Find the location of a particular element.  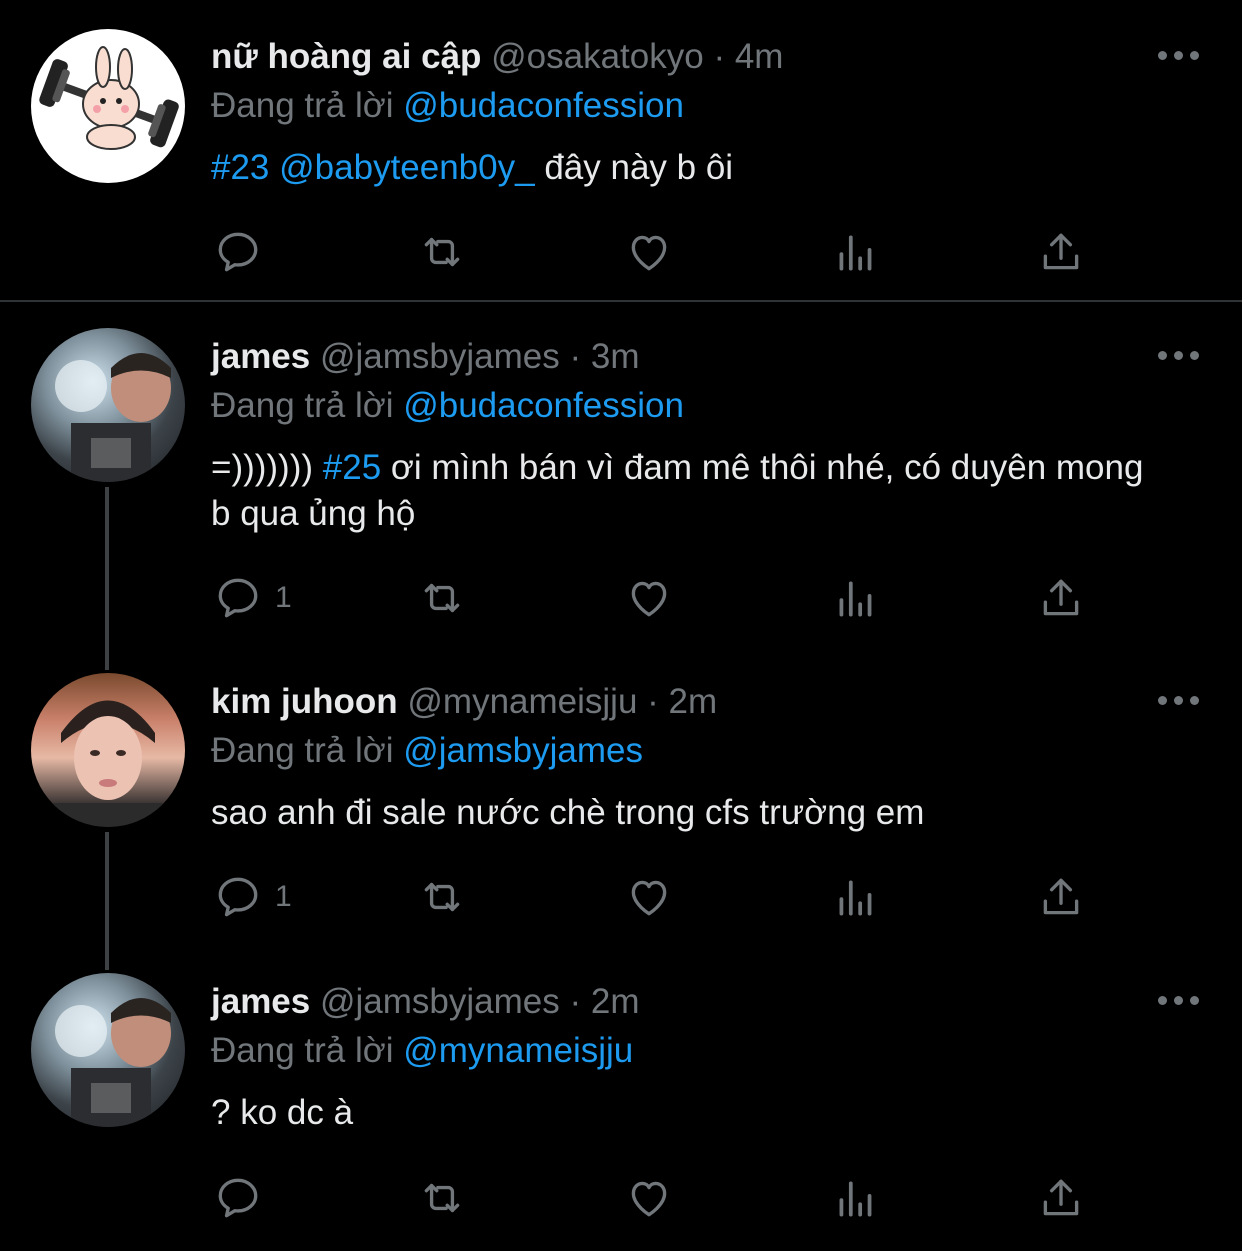

bunny-avatar-icon is located at coordinates (109, 98).